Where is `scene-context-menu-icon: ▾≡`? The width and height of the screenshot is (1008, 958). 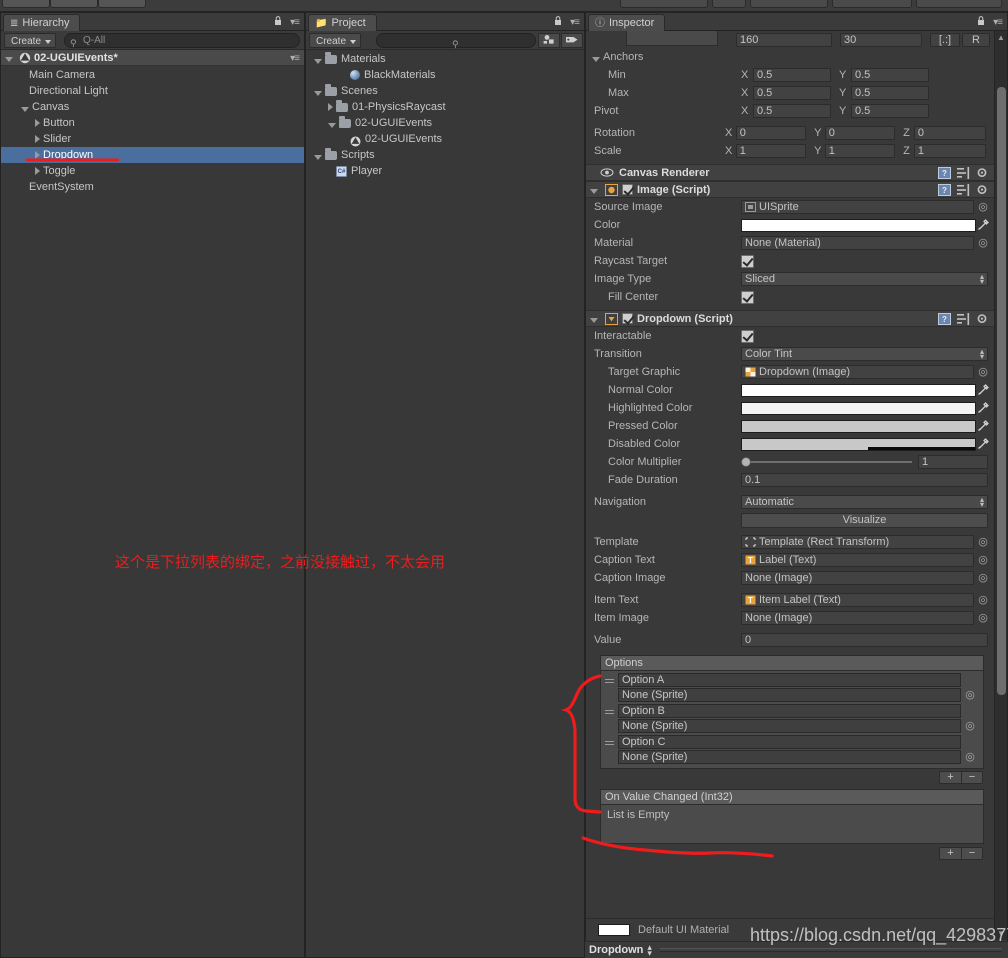 scene-context-menu-icon: ▾≡ is located at coordinates (295, 58).